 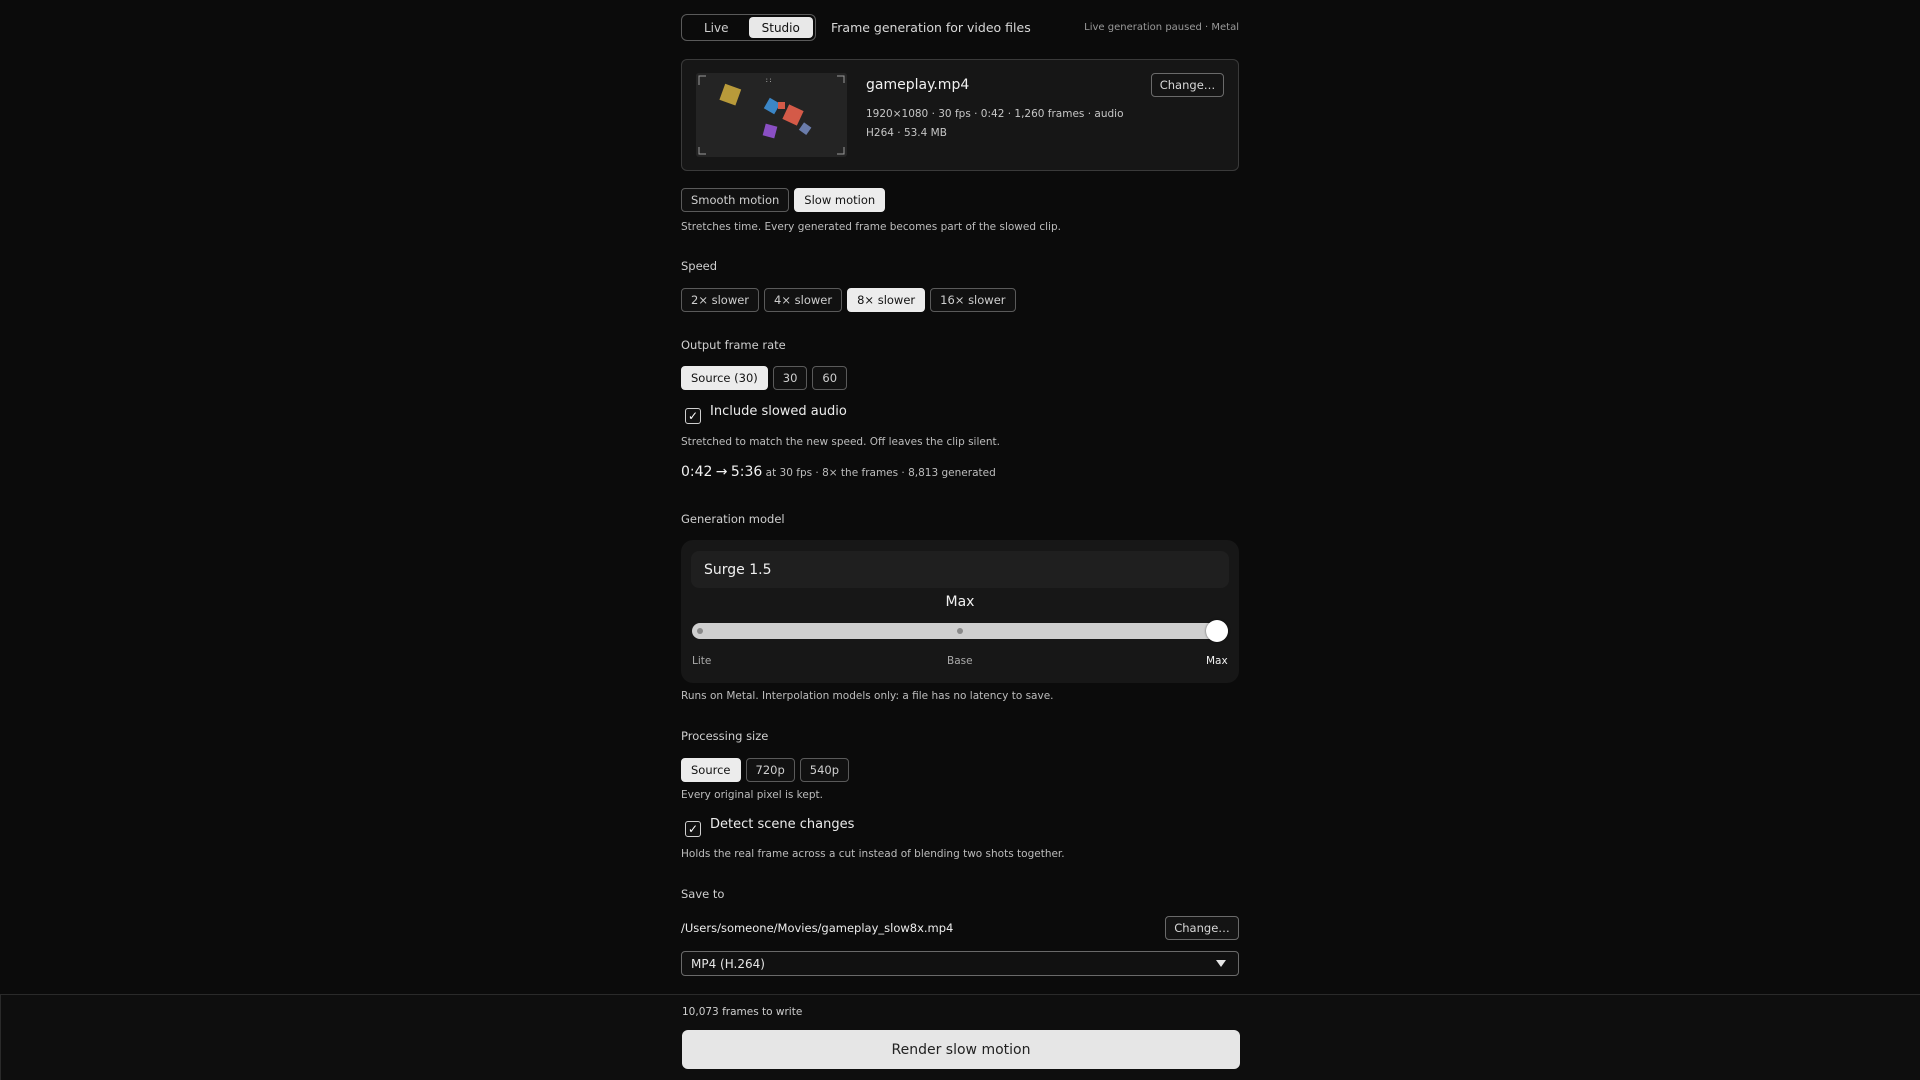 What do you see at coordinates (780, 27) in the screenshot?
I see `tab-studio: Studio` at bounding box center [780, 27].